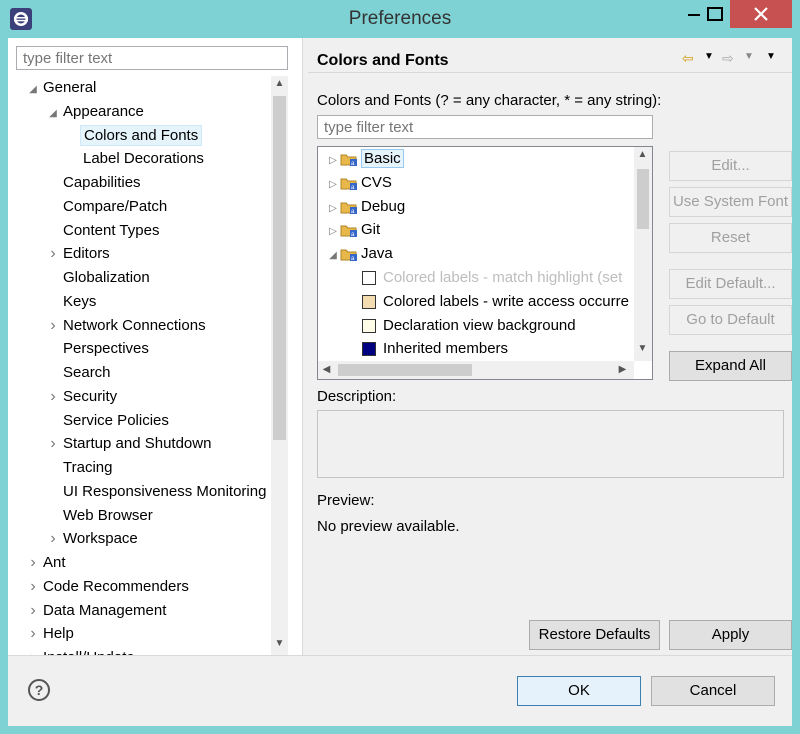 This screenshot has width=800, height=734. What do you see at coordinates (730, 635) in the screenshot?
I see `apply-button: Apply` at bounding box center [730, 635].